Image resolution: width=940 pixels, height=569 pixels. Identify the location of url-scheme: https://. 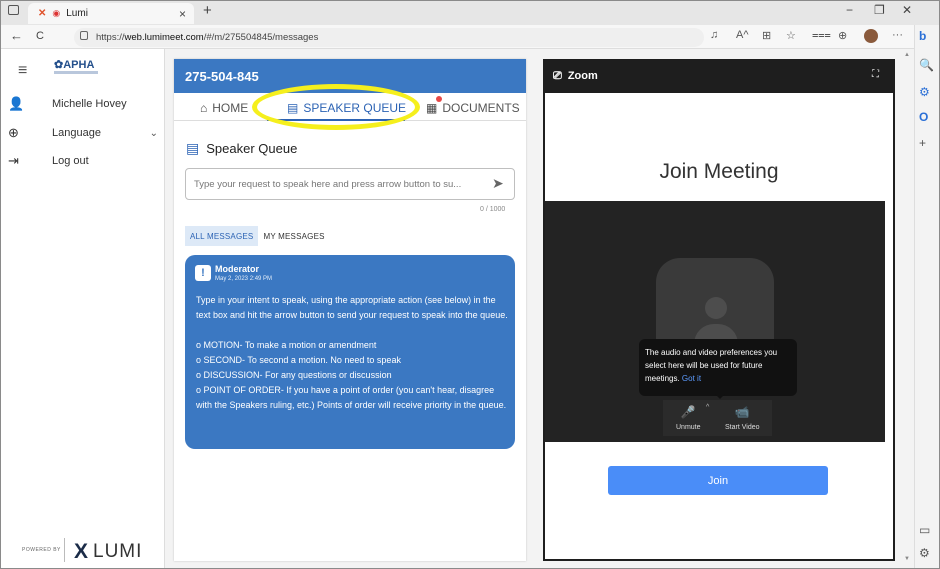
(110, 37).